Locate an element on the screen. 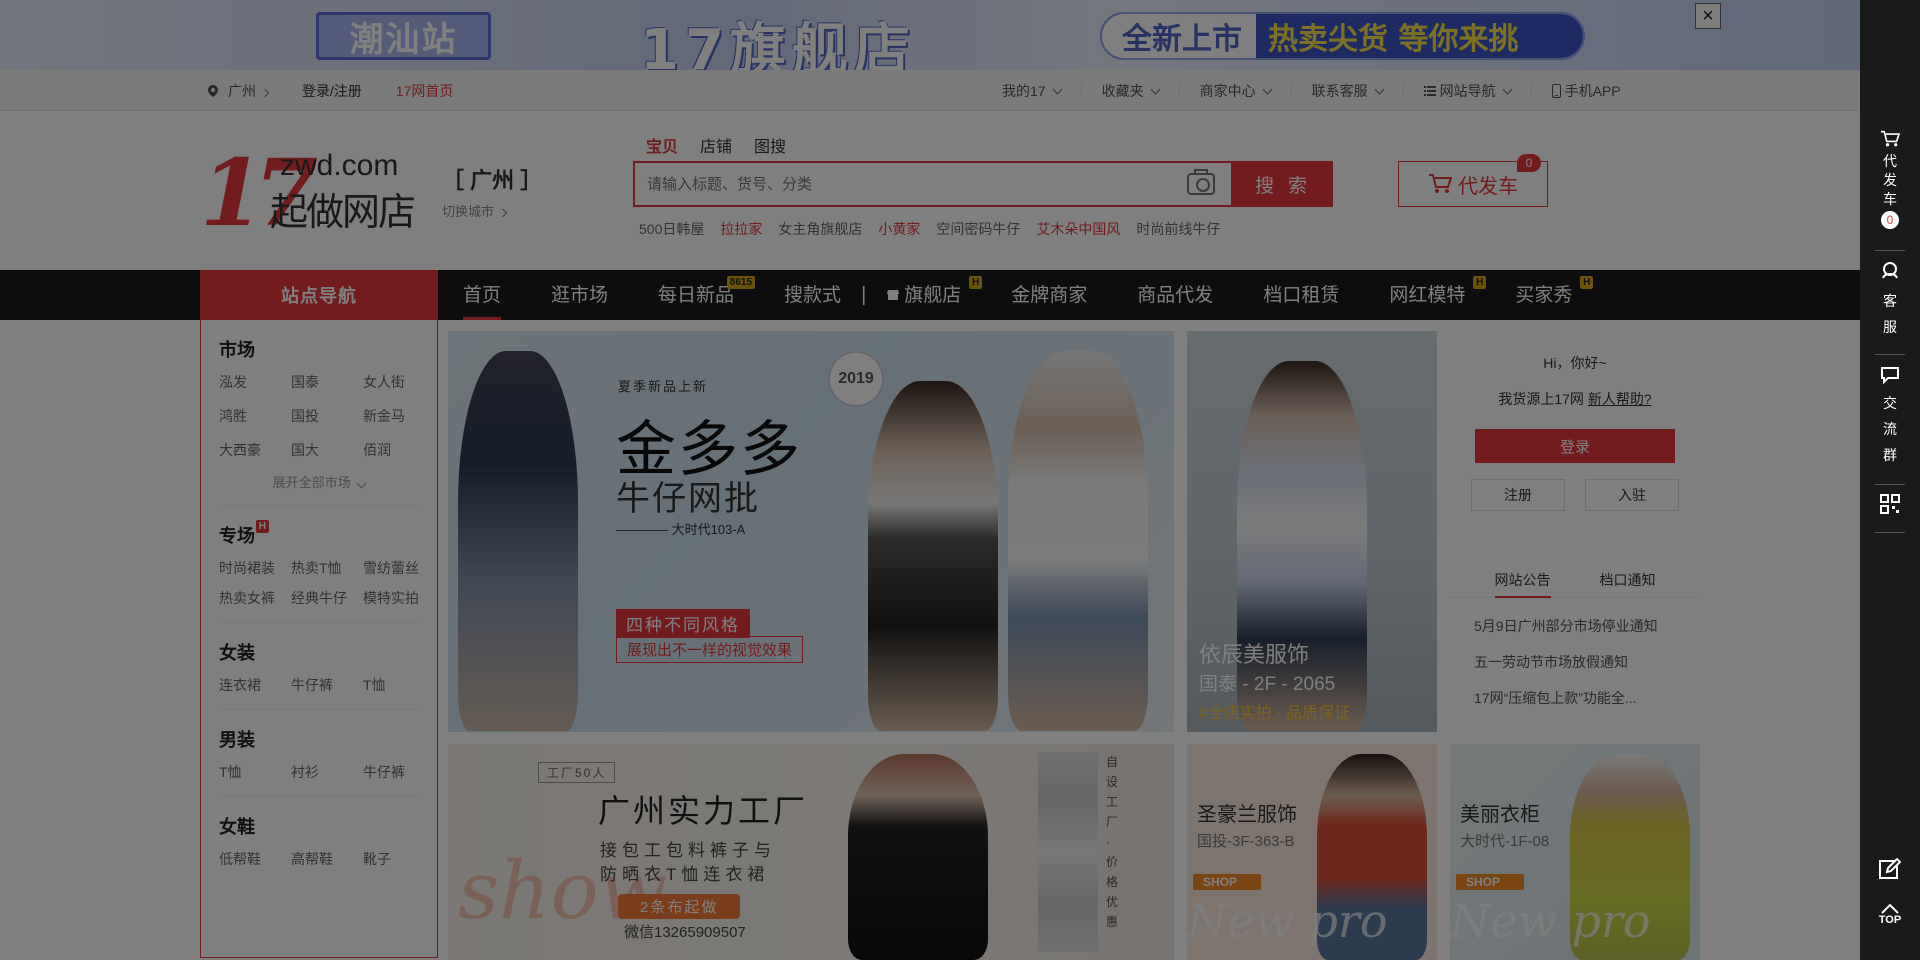 This screenshot has height=960, width=1920. nav-home-label: 首页 is located at coordinates (482, 295).